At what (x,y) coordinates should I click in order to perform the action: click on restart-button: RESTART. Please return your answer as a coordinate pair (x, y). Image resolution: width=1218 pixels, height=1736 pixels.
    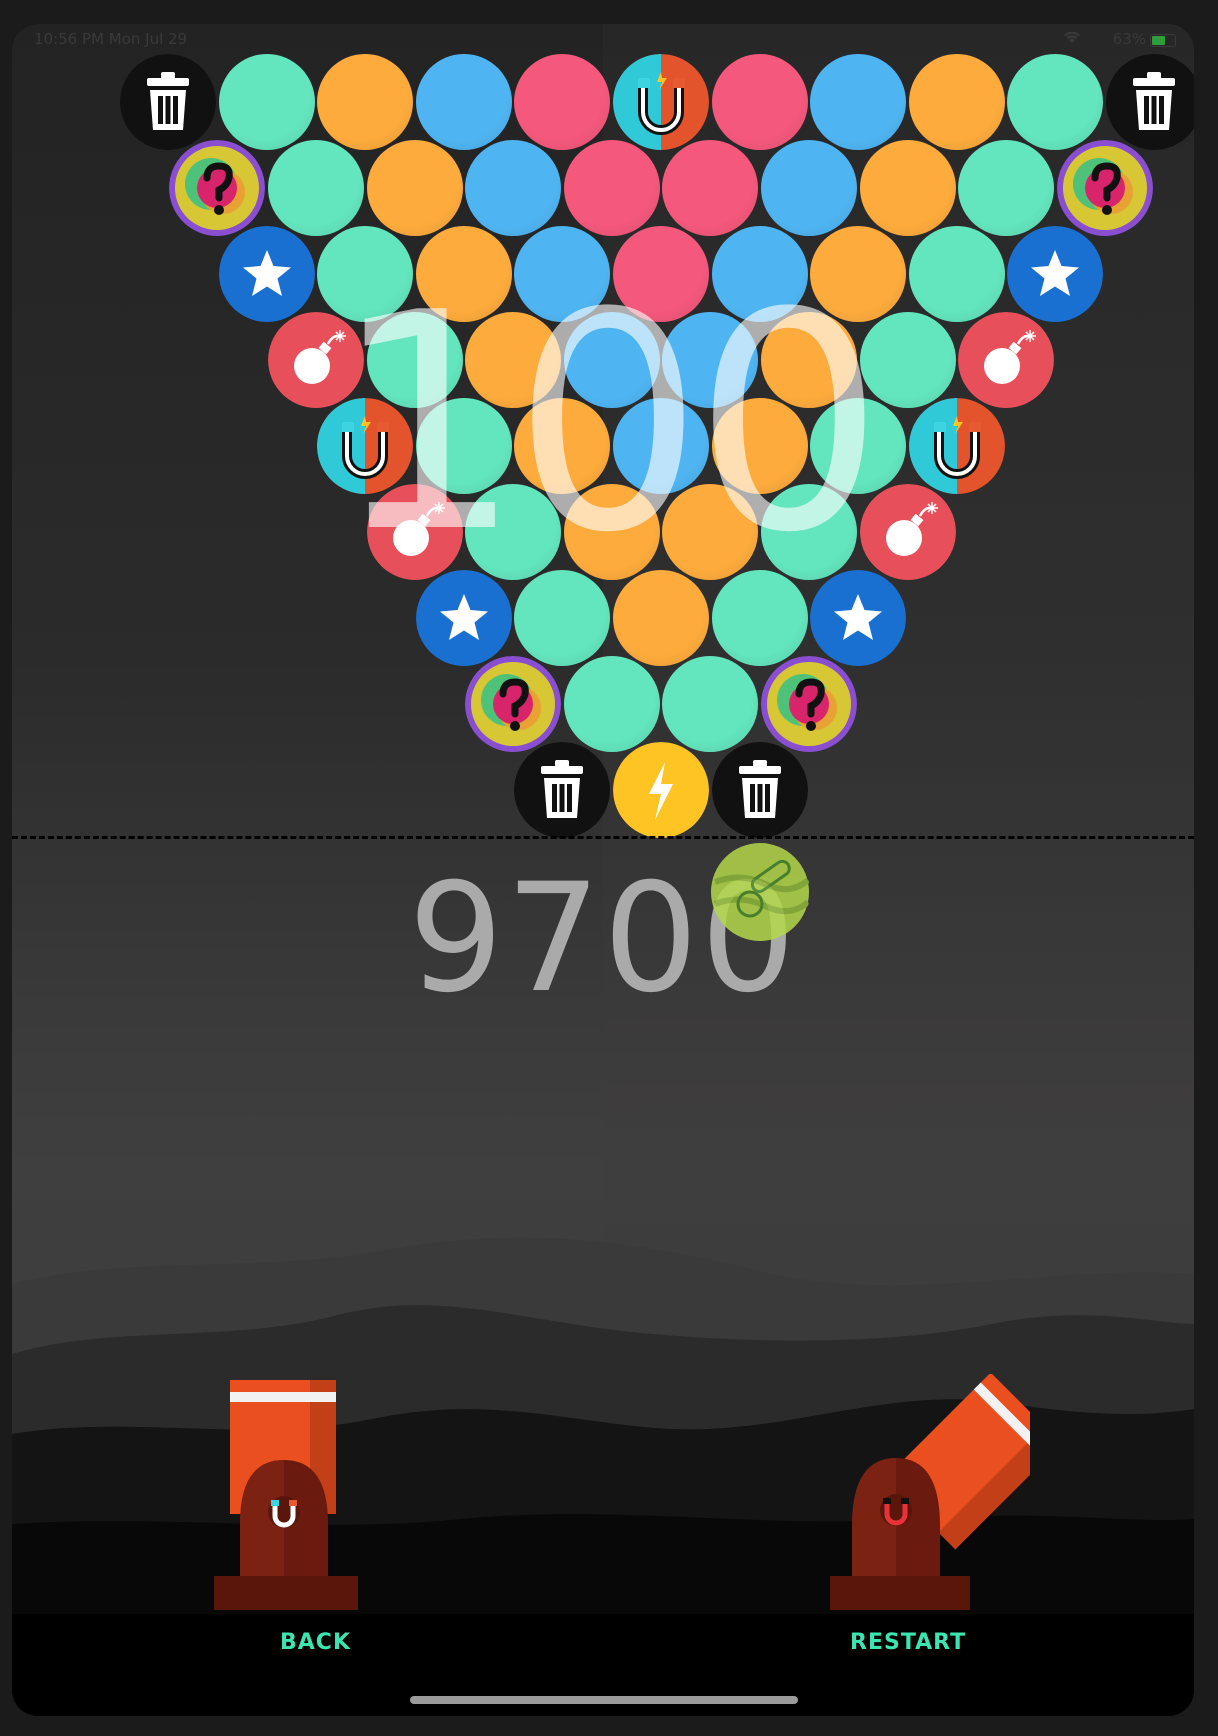
    Looking at the image, I should click on (908, 1642).